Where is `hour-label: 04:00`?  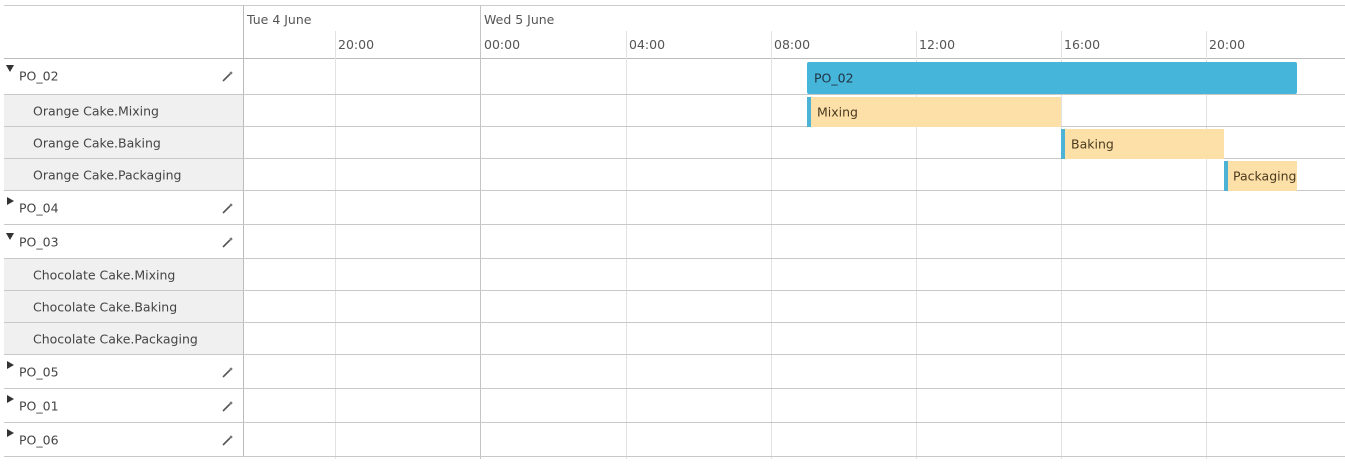 hour-label: 04:00 is located at coordinates (647, 44).